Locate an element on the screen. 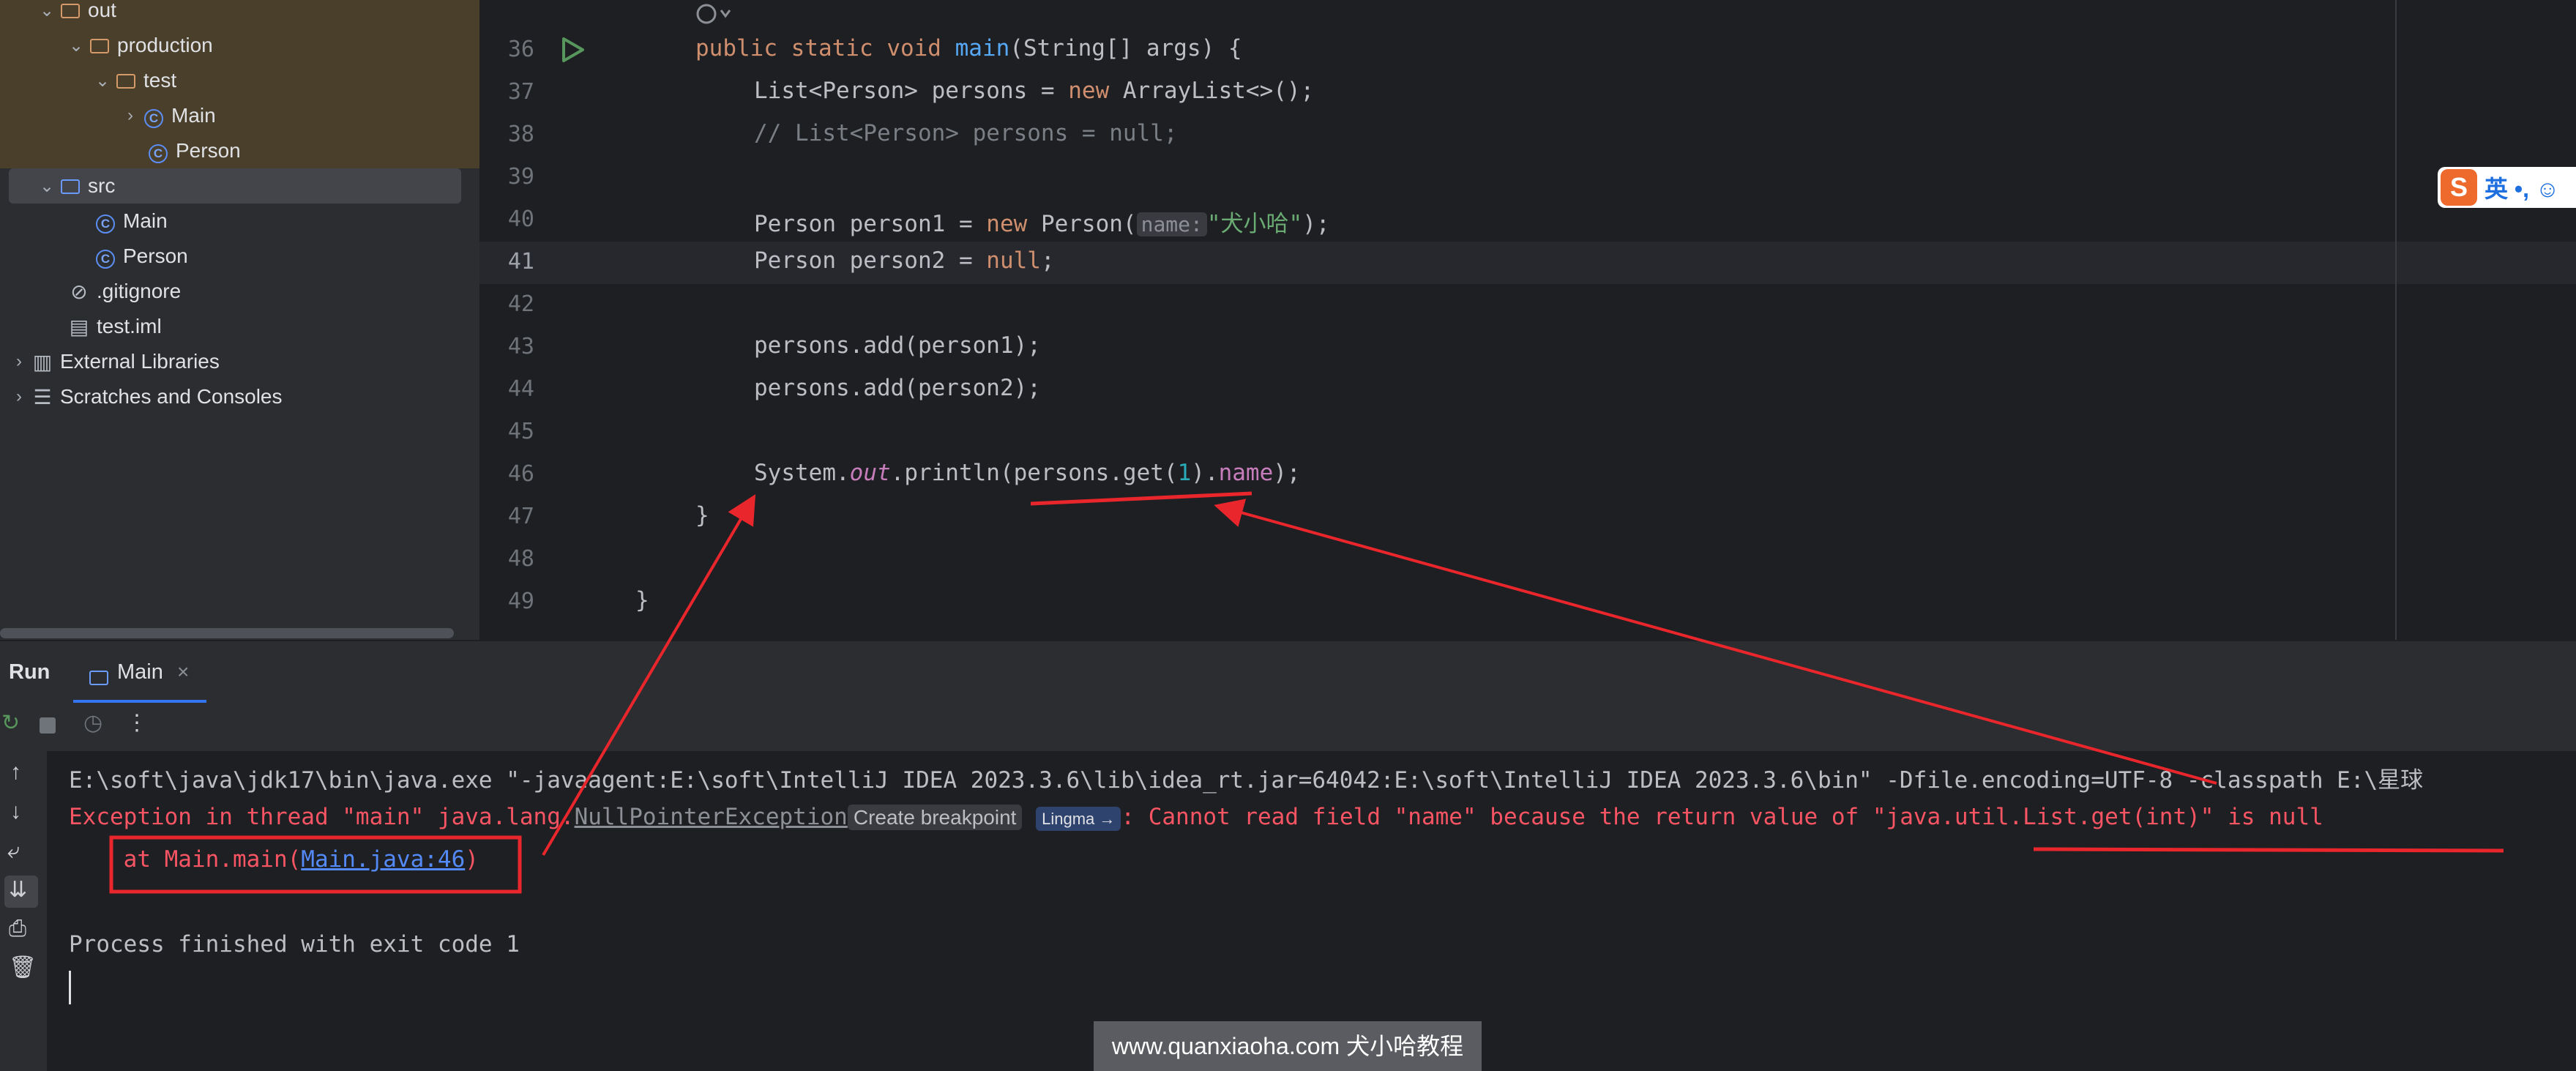  watermark: www.quanxiaoha.com 犬小哈教程 is located at coordinates (1288, 1046).